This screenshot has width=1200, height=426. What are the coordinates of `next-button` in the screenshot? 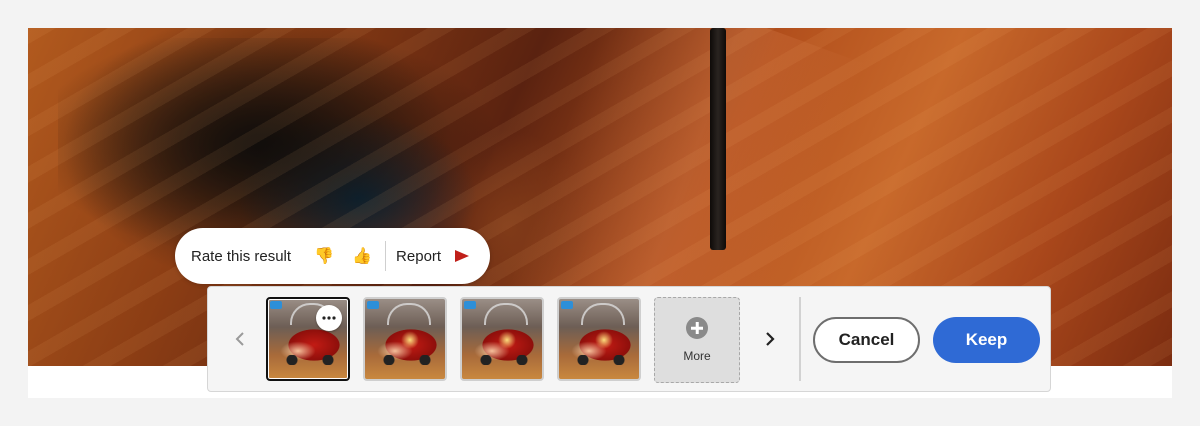 It's located at (770, 339).